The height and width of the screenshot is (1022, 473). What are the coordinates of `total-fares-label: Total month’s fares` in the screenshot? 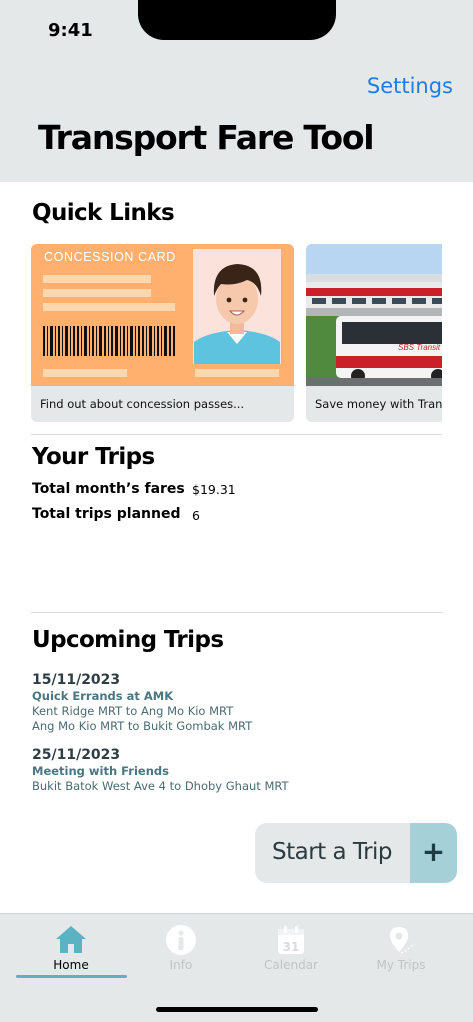 It's located at (108, 489).